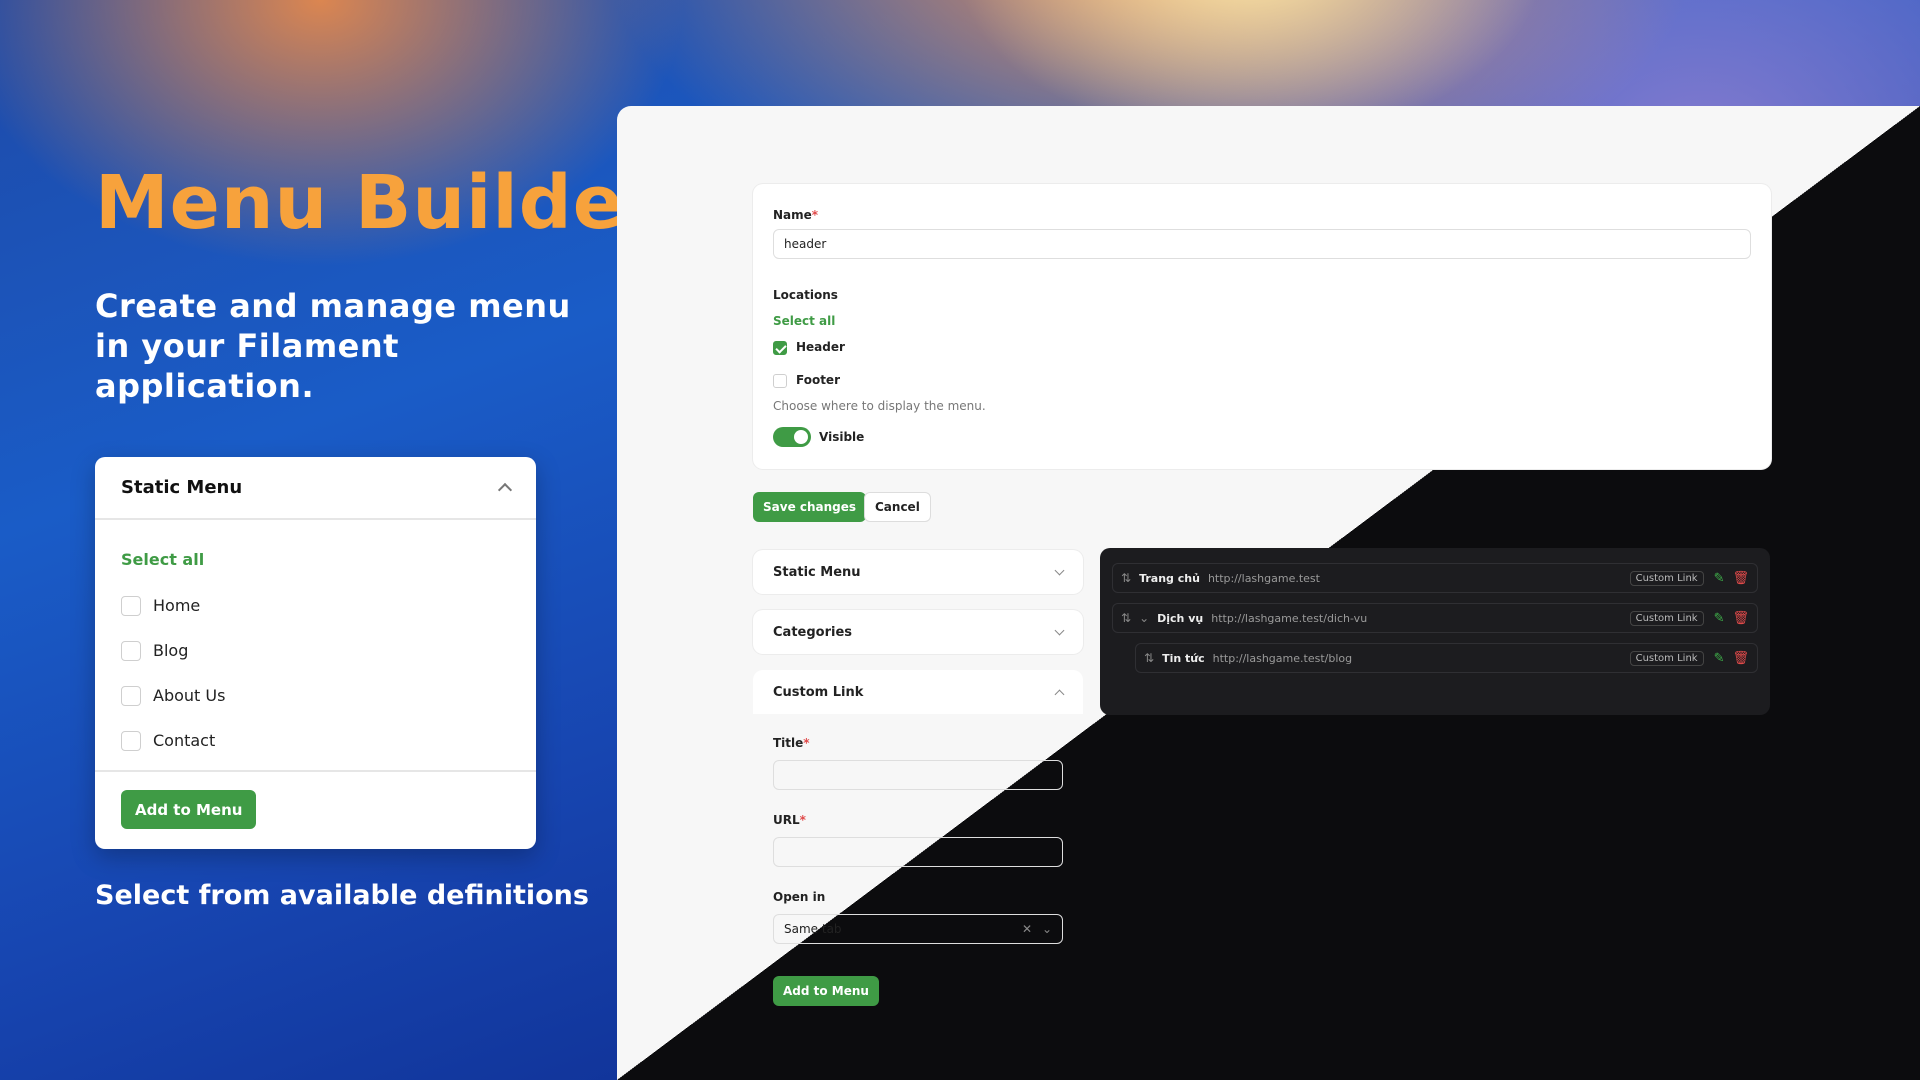 The height and width of the screenshot is (1080, 1920). Describe the element at coordinates (189, 809) in the screenshot. I see `add-to-menu-button: Add to Menu` at that location.